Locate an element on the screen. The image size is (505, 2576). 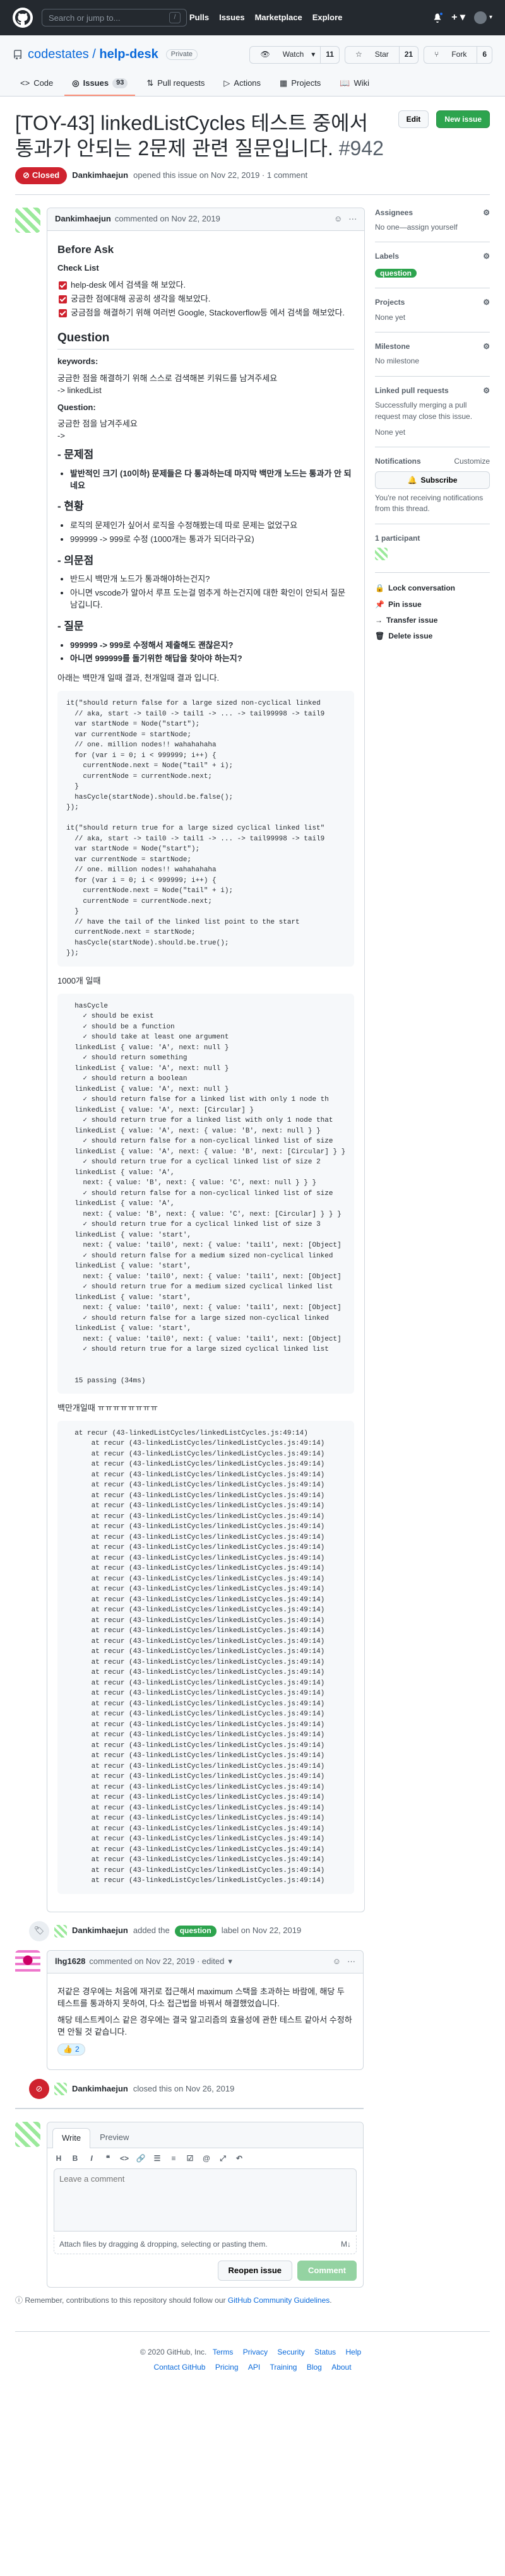
guidelines-link: GitHub Community Guidelines is located at coordinates (279, 2300).